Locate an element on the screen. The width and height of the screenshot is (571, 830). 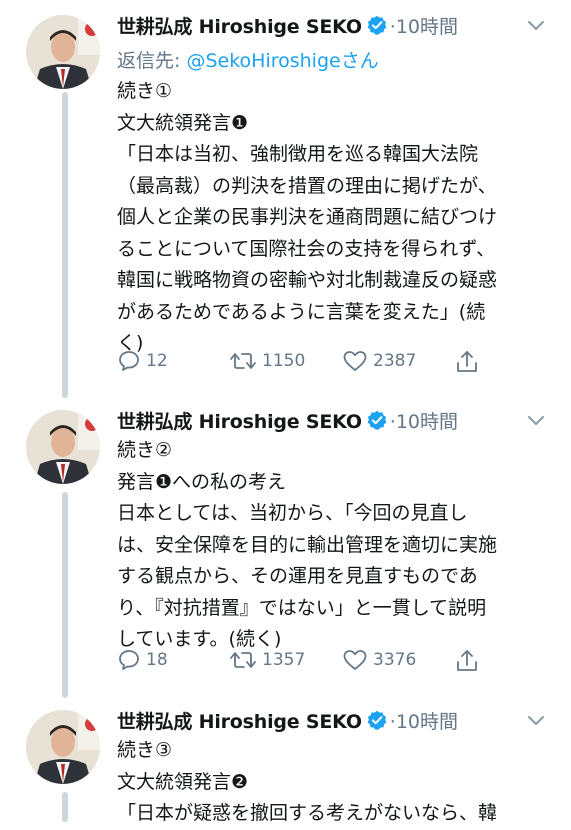
retweet-count: 1357 is located at coordinates (284, 660).